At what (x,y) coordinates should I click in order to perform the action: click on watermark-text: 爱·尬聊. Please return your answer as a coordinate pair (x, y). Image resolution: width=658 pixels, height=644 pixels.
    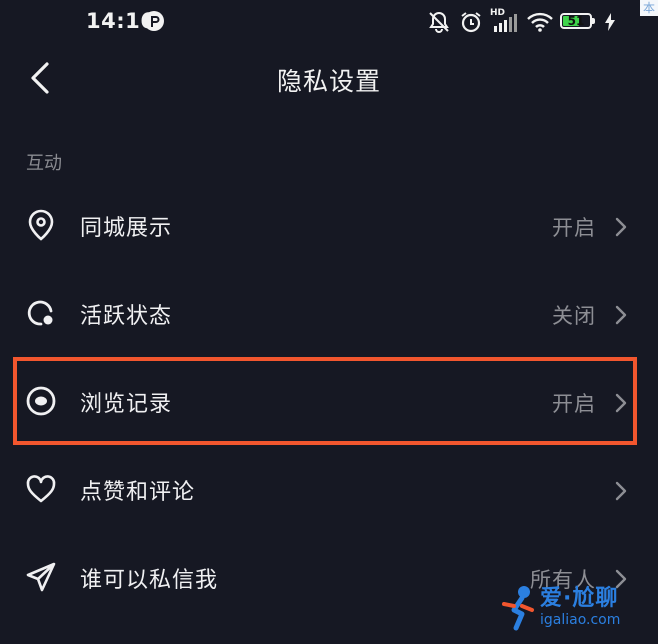
    Looking at the image, I should click on (579, 598).